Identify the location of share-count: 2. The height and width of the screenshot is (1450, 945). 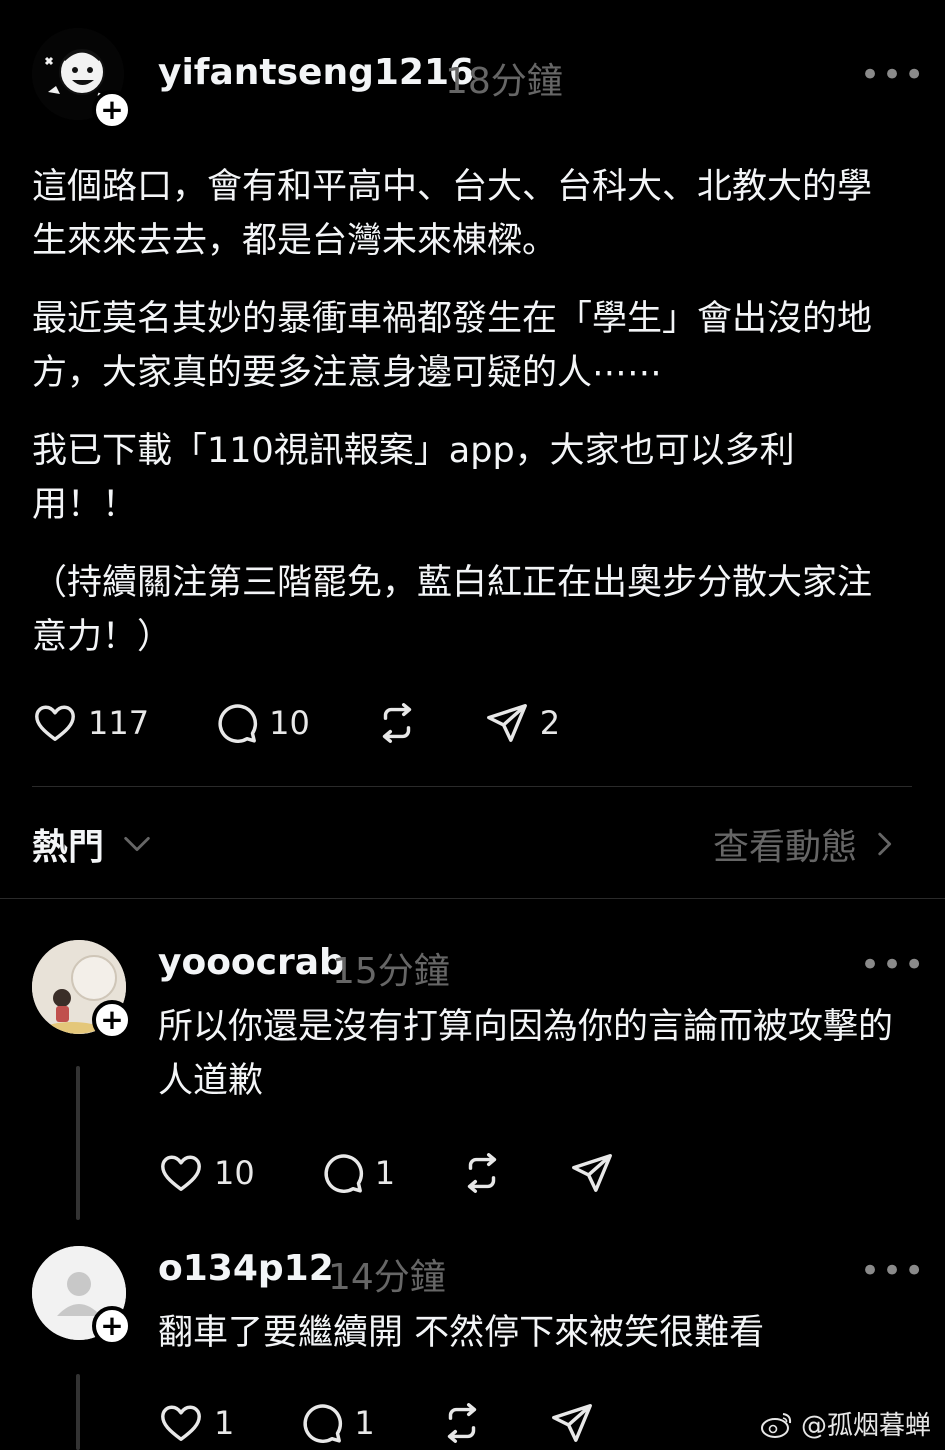
(550, 723).